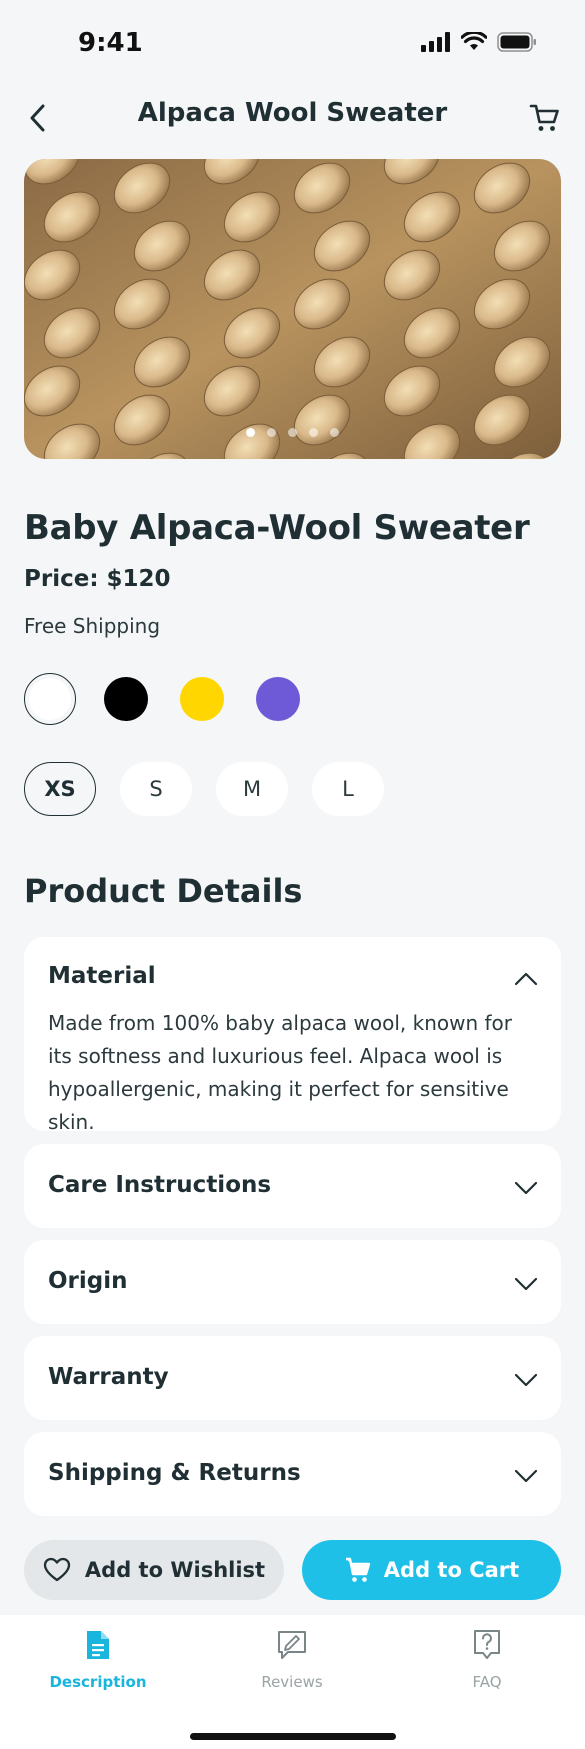 This screenshot has width=585, height=1749. What do you see at coordinates (252, 789) in the screenshot?
I see `size-option-m: M` at bounding box center [252, 789].